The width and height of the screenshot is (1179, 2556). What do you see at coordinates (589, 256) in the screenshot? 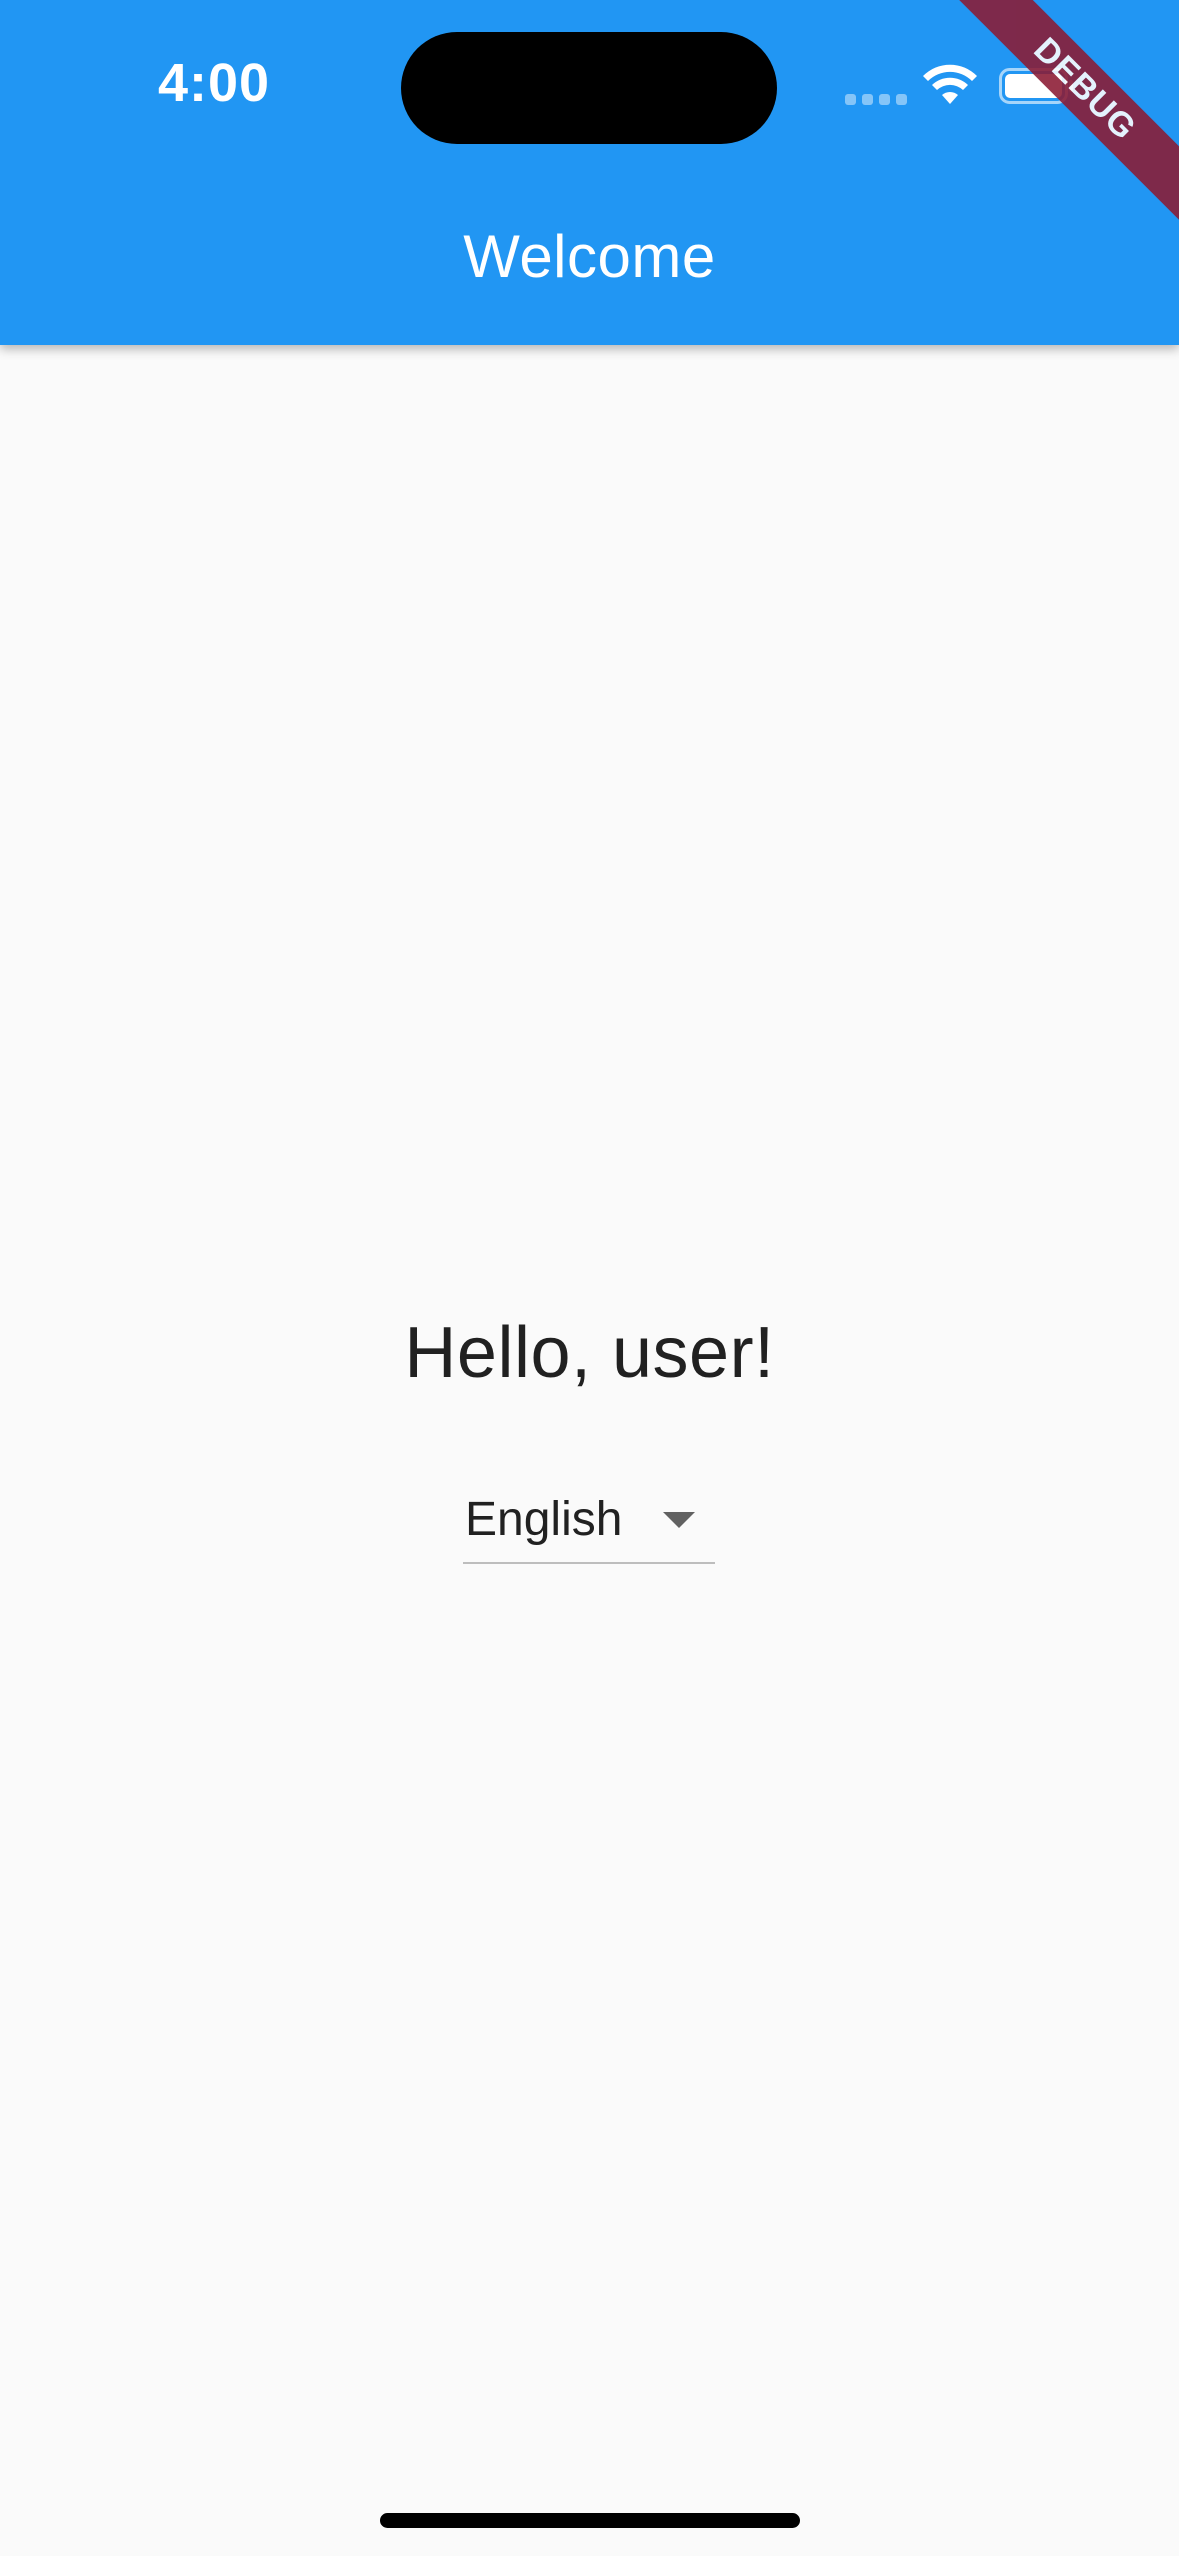
I see `page-title: Welcome` at bounding box center [589, 256].